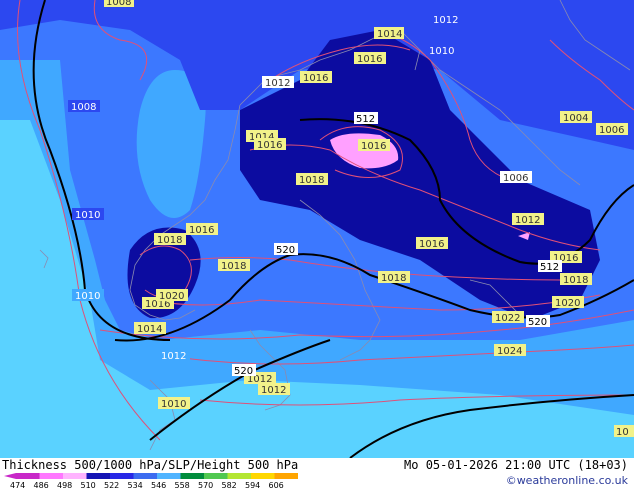 The width and height of the screenshot is (634, 490). Describe the element at coordinates (10, 476) in the screenshot. I see `scale-arrow-left` at that location.